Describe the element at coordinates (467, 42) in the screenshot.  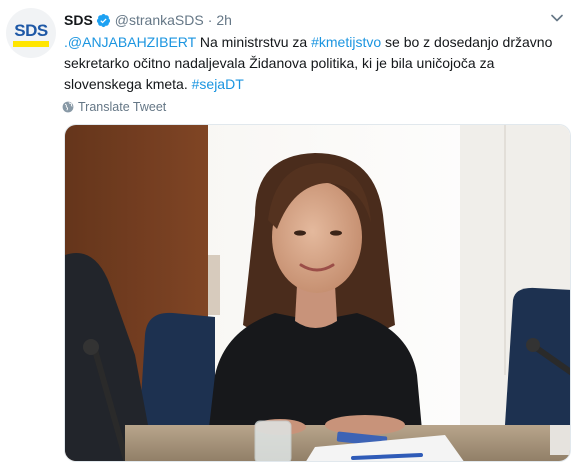
I see `tweet-text-segment: se bo z dosedanjo državno` at that location.